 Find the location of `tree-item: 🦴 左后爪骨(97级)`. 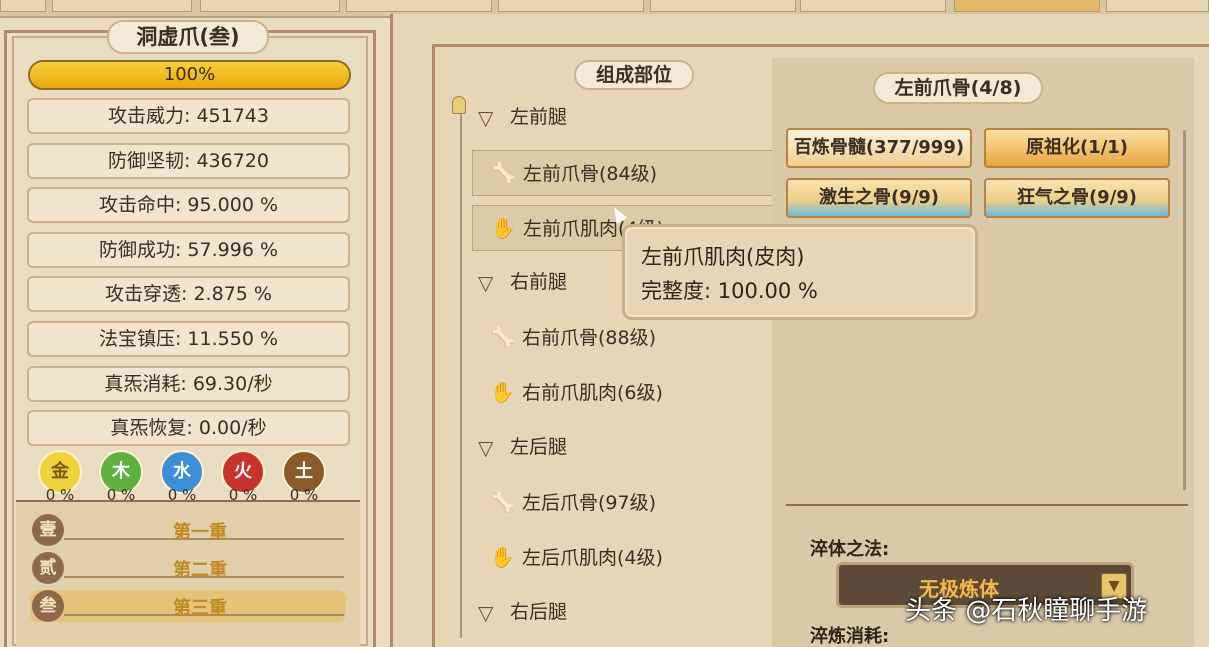

tree-item: 🦴 左后爪骨(97级) is located at coordinates (625, 503).